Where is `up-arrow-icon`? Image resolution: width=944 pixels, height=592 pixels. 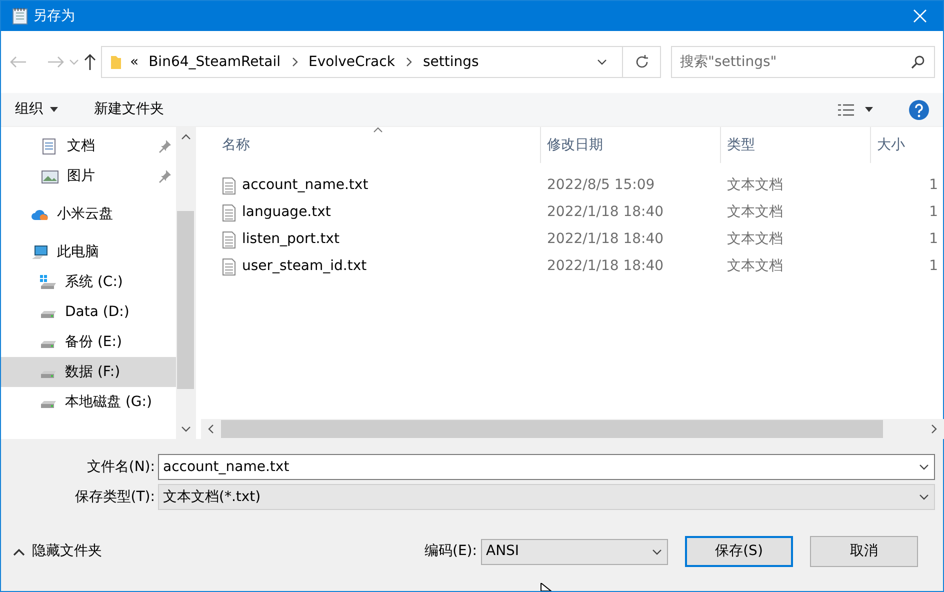 up-arrow-icon is located at coordinates (90, 62).